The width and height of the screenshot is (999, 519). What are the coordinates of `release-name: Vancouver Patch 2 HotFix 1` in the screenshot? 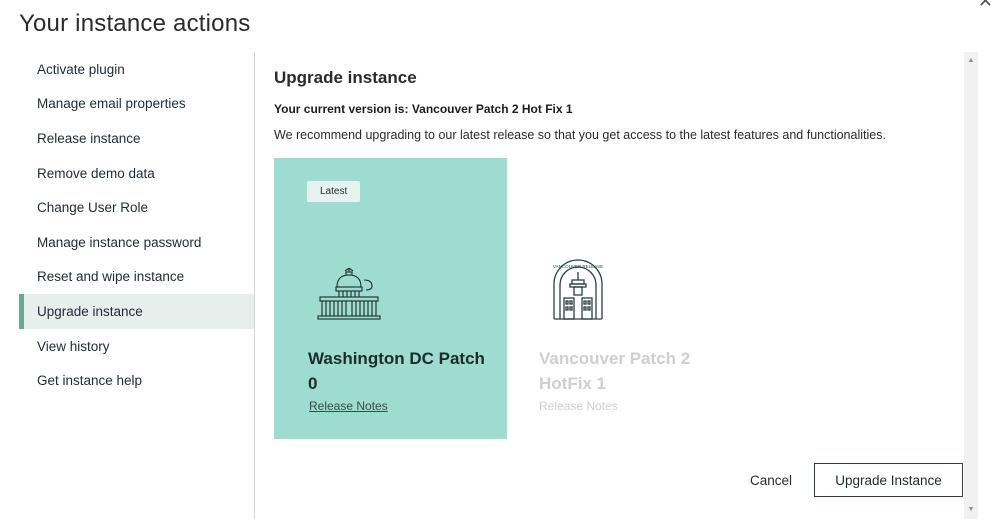 It's located at (615, 371).